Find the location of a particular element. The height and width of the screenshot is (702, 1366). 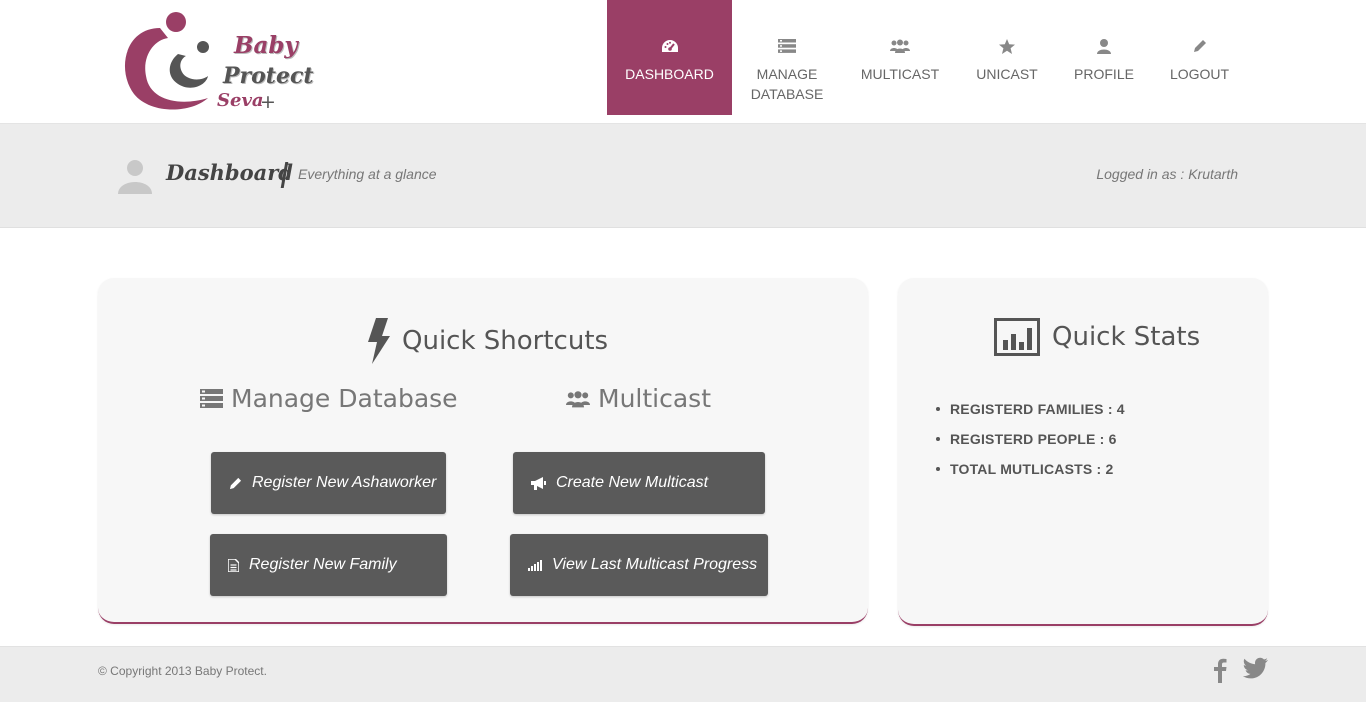

bolt-icon is located at coordinates (379, 341).